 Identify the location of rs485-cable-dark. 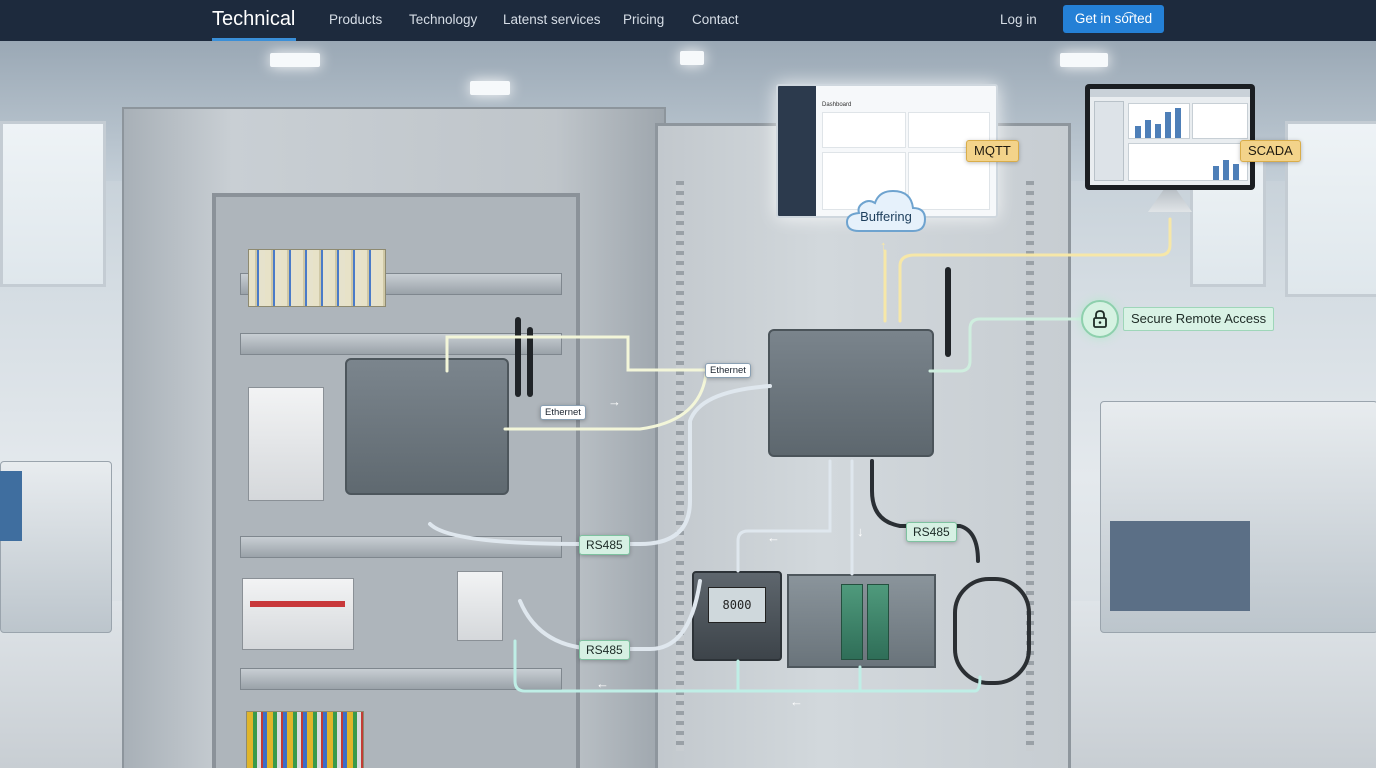
(925, 511).